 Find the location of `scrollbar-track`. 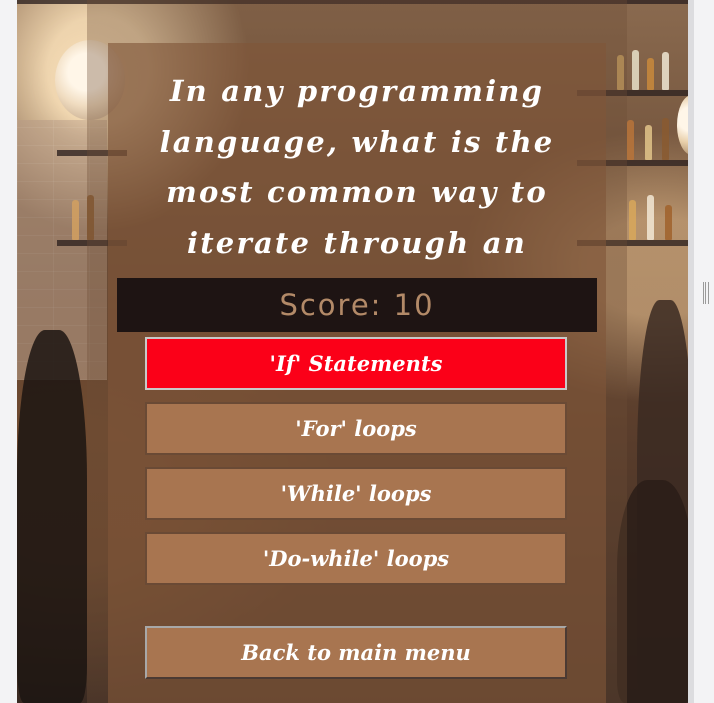

scrollbar-track is located at coordinates (703, 351).